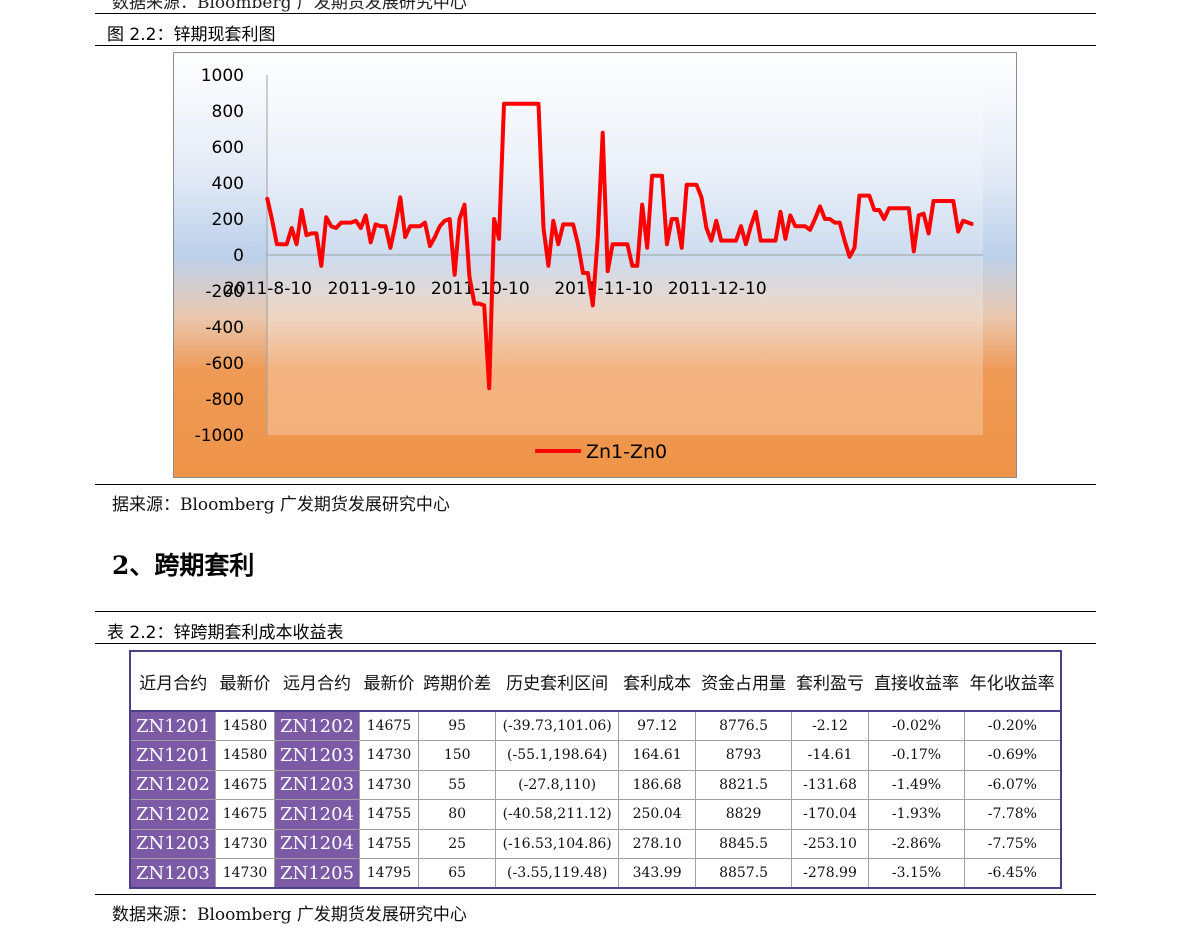 This screenshot has width=1191, height=944. What do you see at coordinates (656, 784) in the screenshot?
I see `table-cell: 186.68` at bounding box center [656, 784].